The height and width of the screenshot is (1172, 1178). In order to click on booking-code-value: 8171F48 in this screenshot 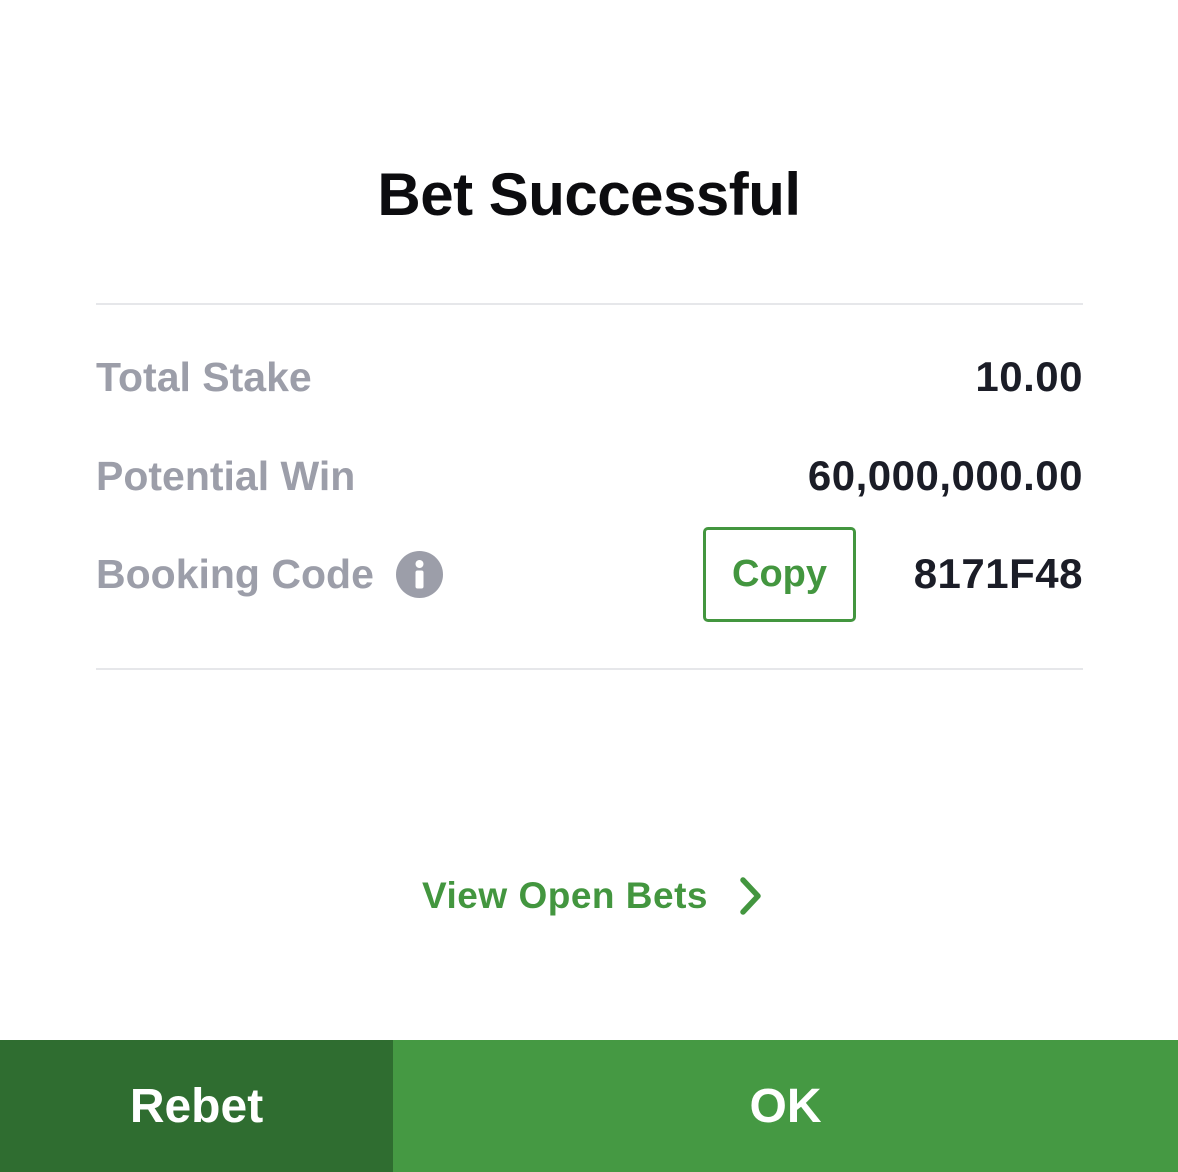, I will do `click(998, 573)`.